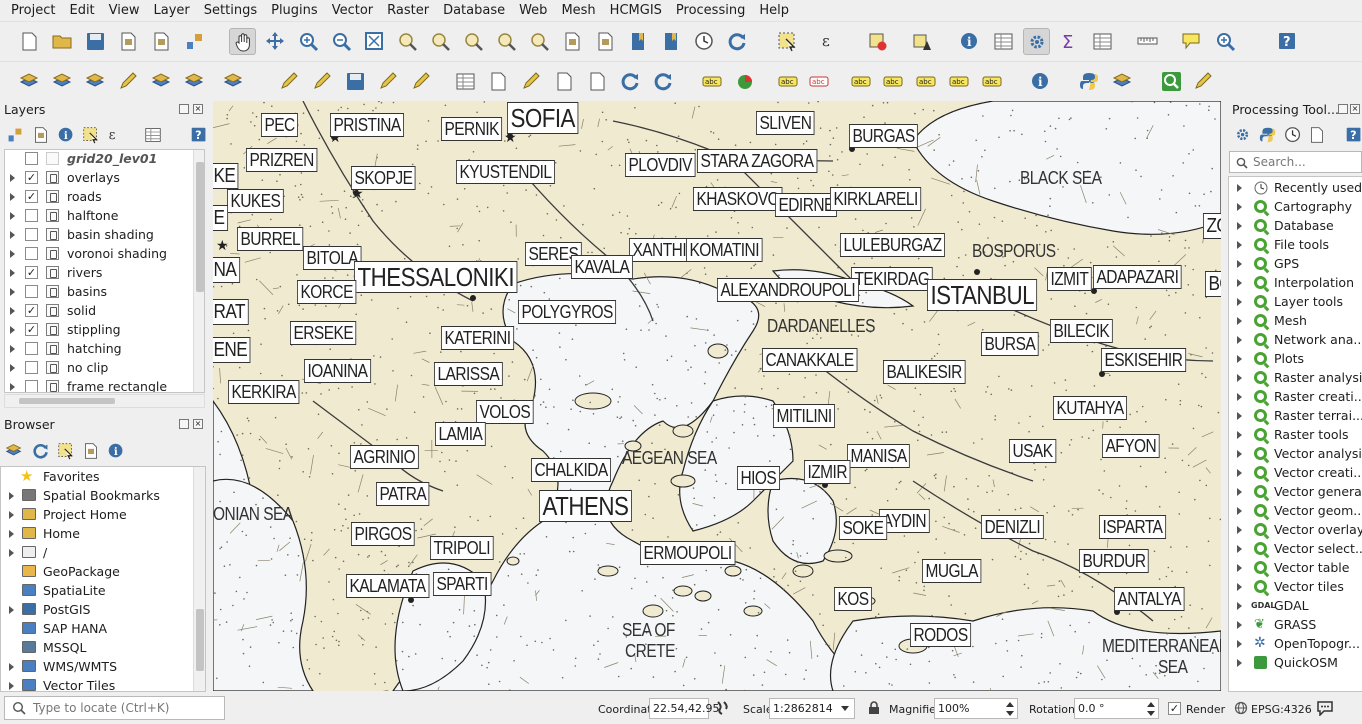  Describe the element at coordinates (539, 41) in the screenshot. I see `zoom-next-button` at that location.